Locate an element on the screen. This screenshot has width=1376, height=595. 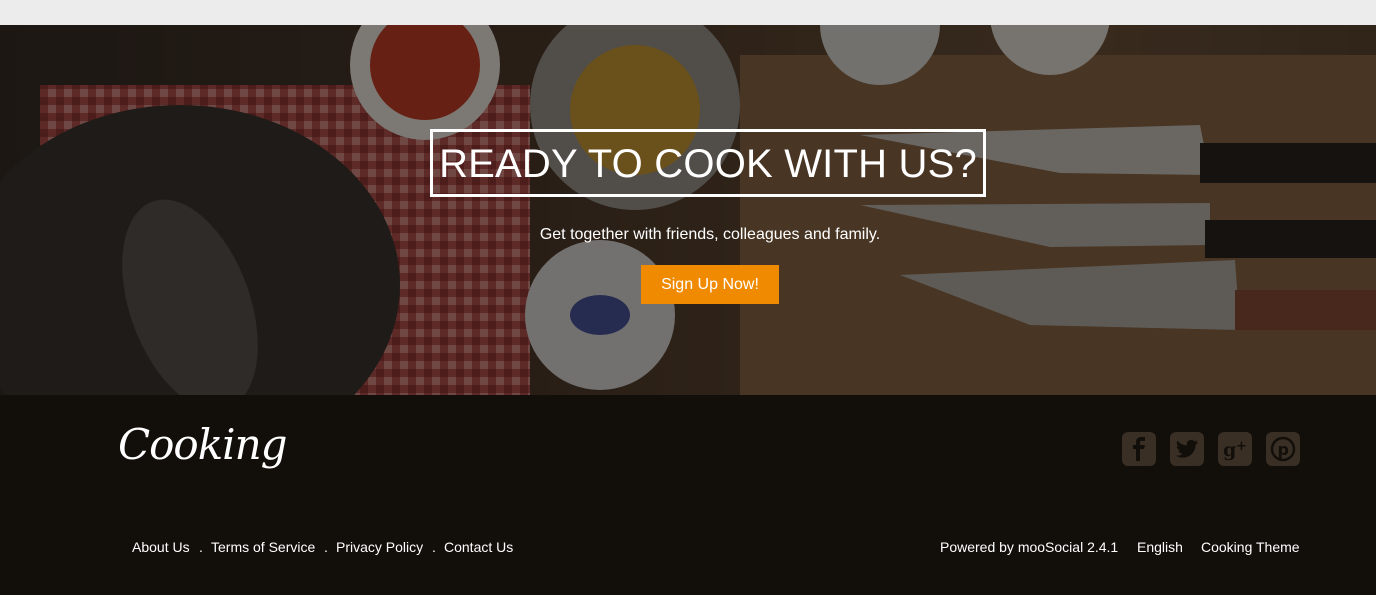
twitter-icon is located at coordinates (1187, 449).